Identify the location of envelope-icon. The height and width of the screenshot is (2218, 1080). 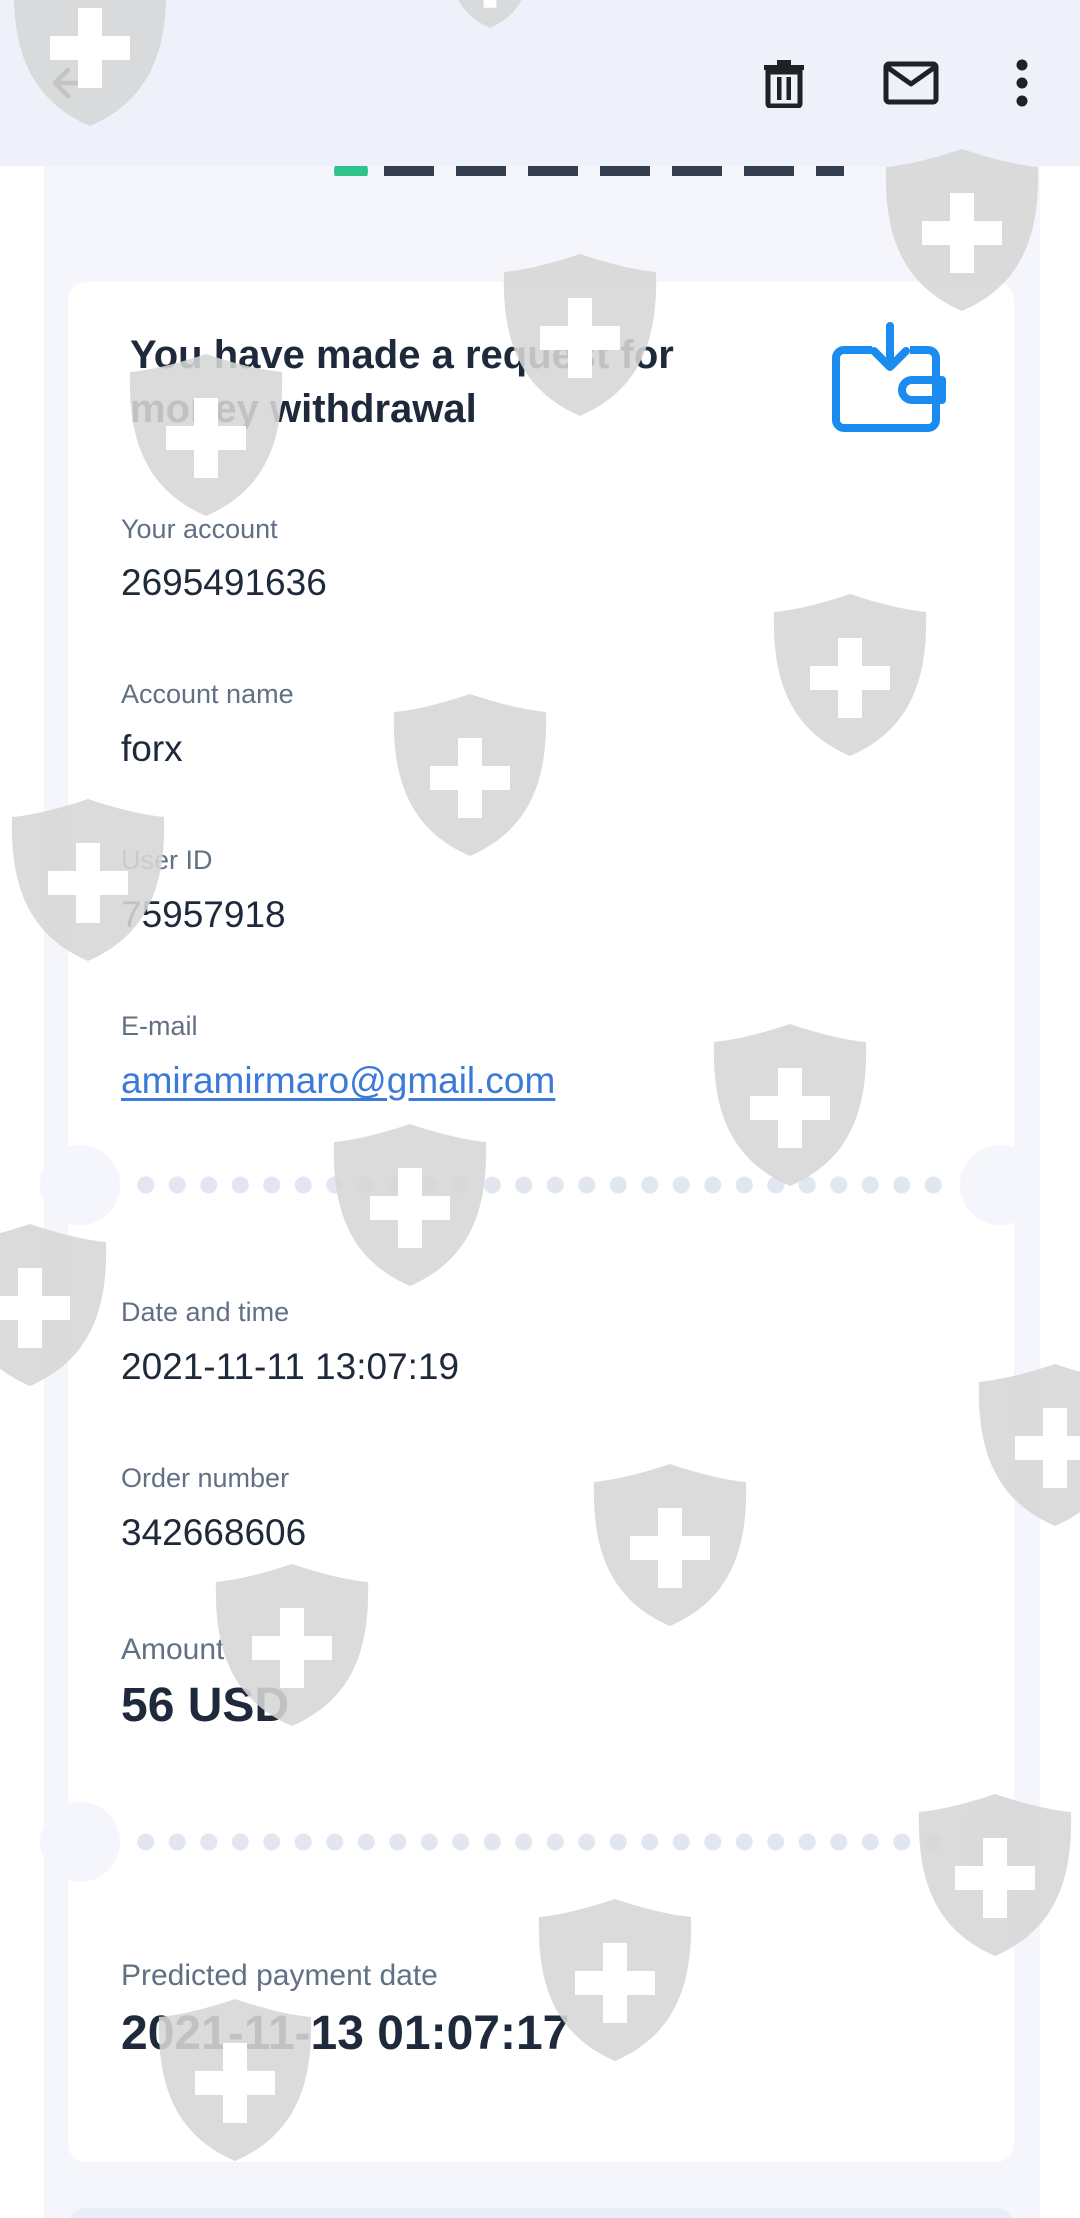
(911, 83).